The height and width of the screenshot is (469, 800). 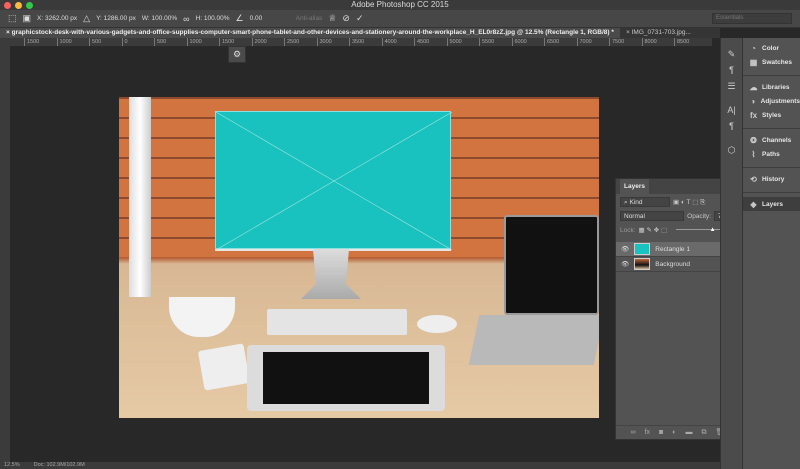 I want to click on panel-swatches: ▦ Swatches, so click(x=771, y=62).